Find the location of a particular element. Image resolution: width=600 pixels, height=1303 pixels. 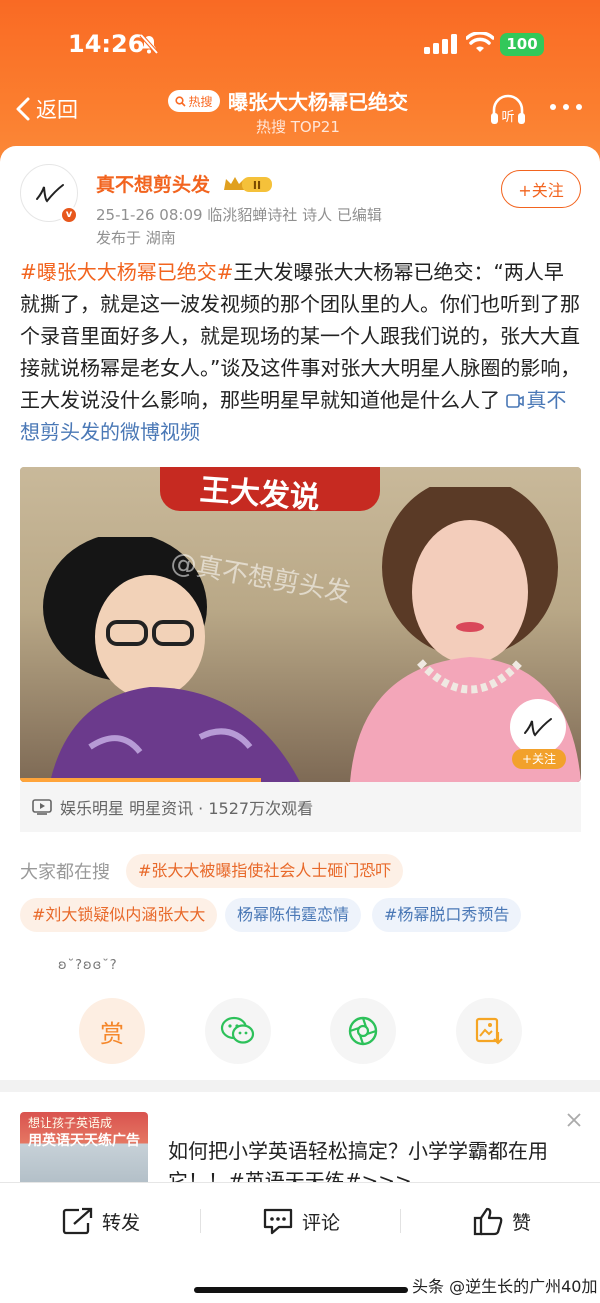

follow-button: +关注 is located at coordinates (541, 189).